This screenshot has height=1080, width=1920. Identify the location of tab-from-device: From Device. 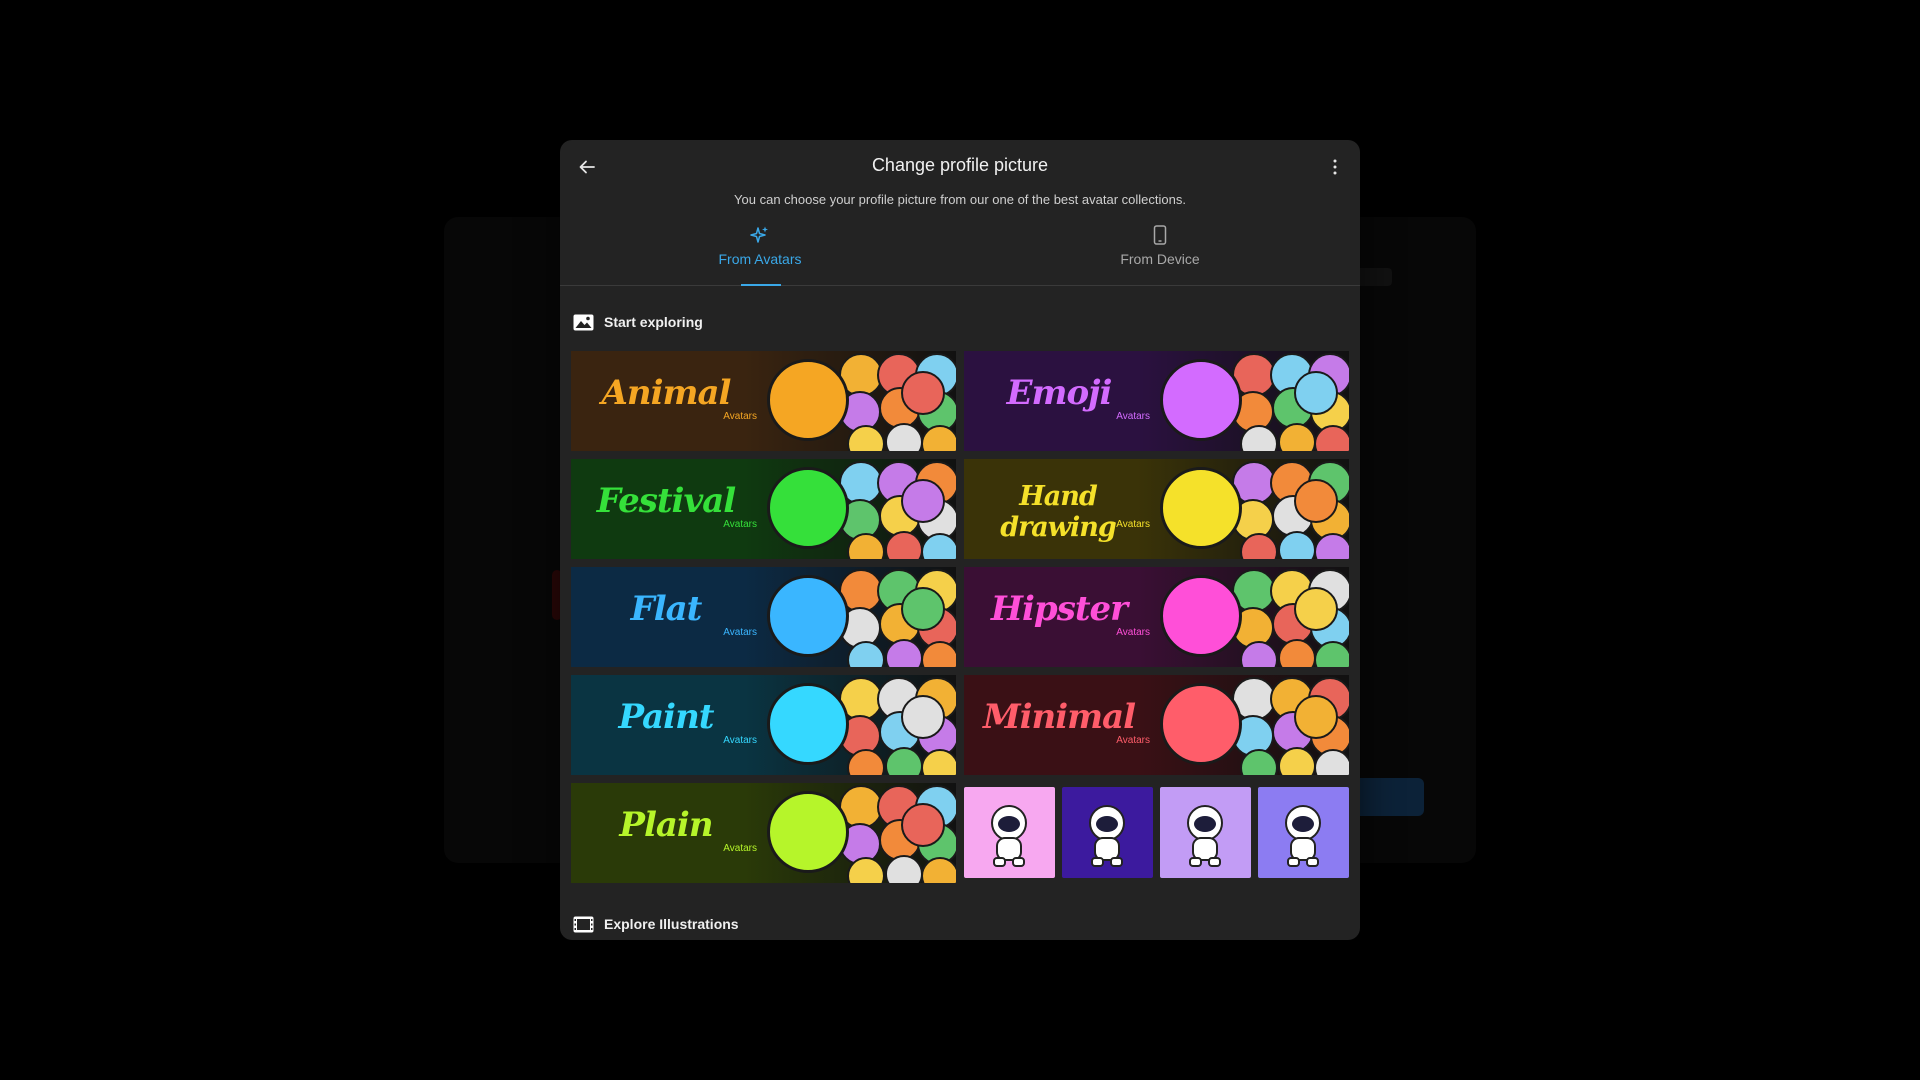
(1160, 253).